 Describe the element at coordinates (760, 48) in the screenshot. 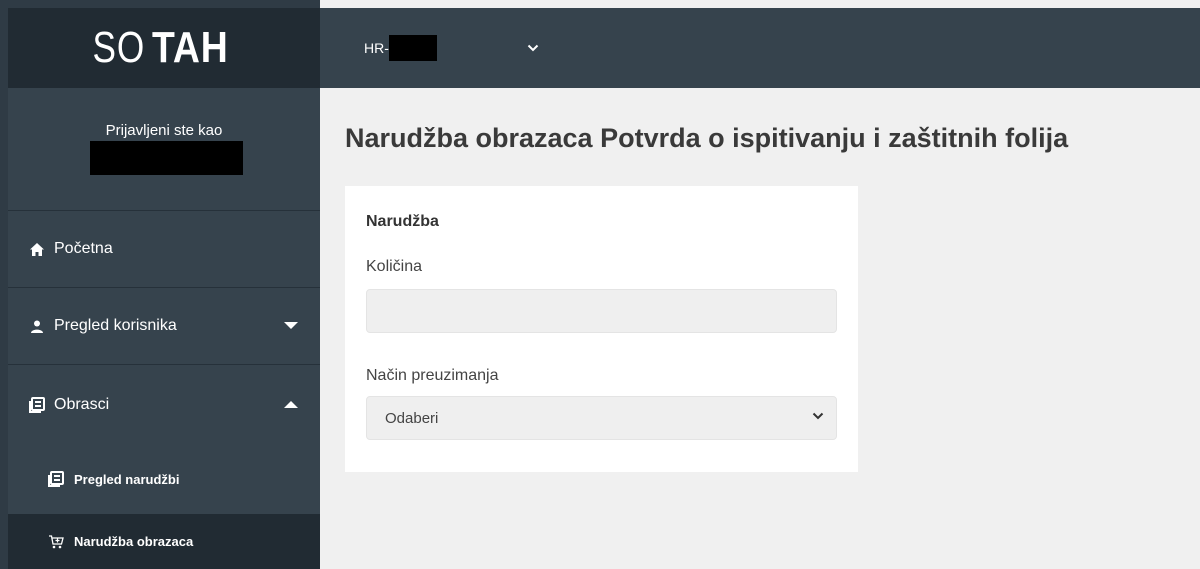

I see `top-bar: HR-` at that location.